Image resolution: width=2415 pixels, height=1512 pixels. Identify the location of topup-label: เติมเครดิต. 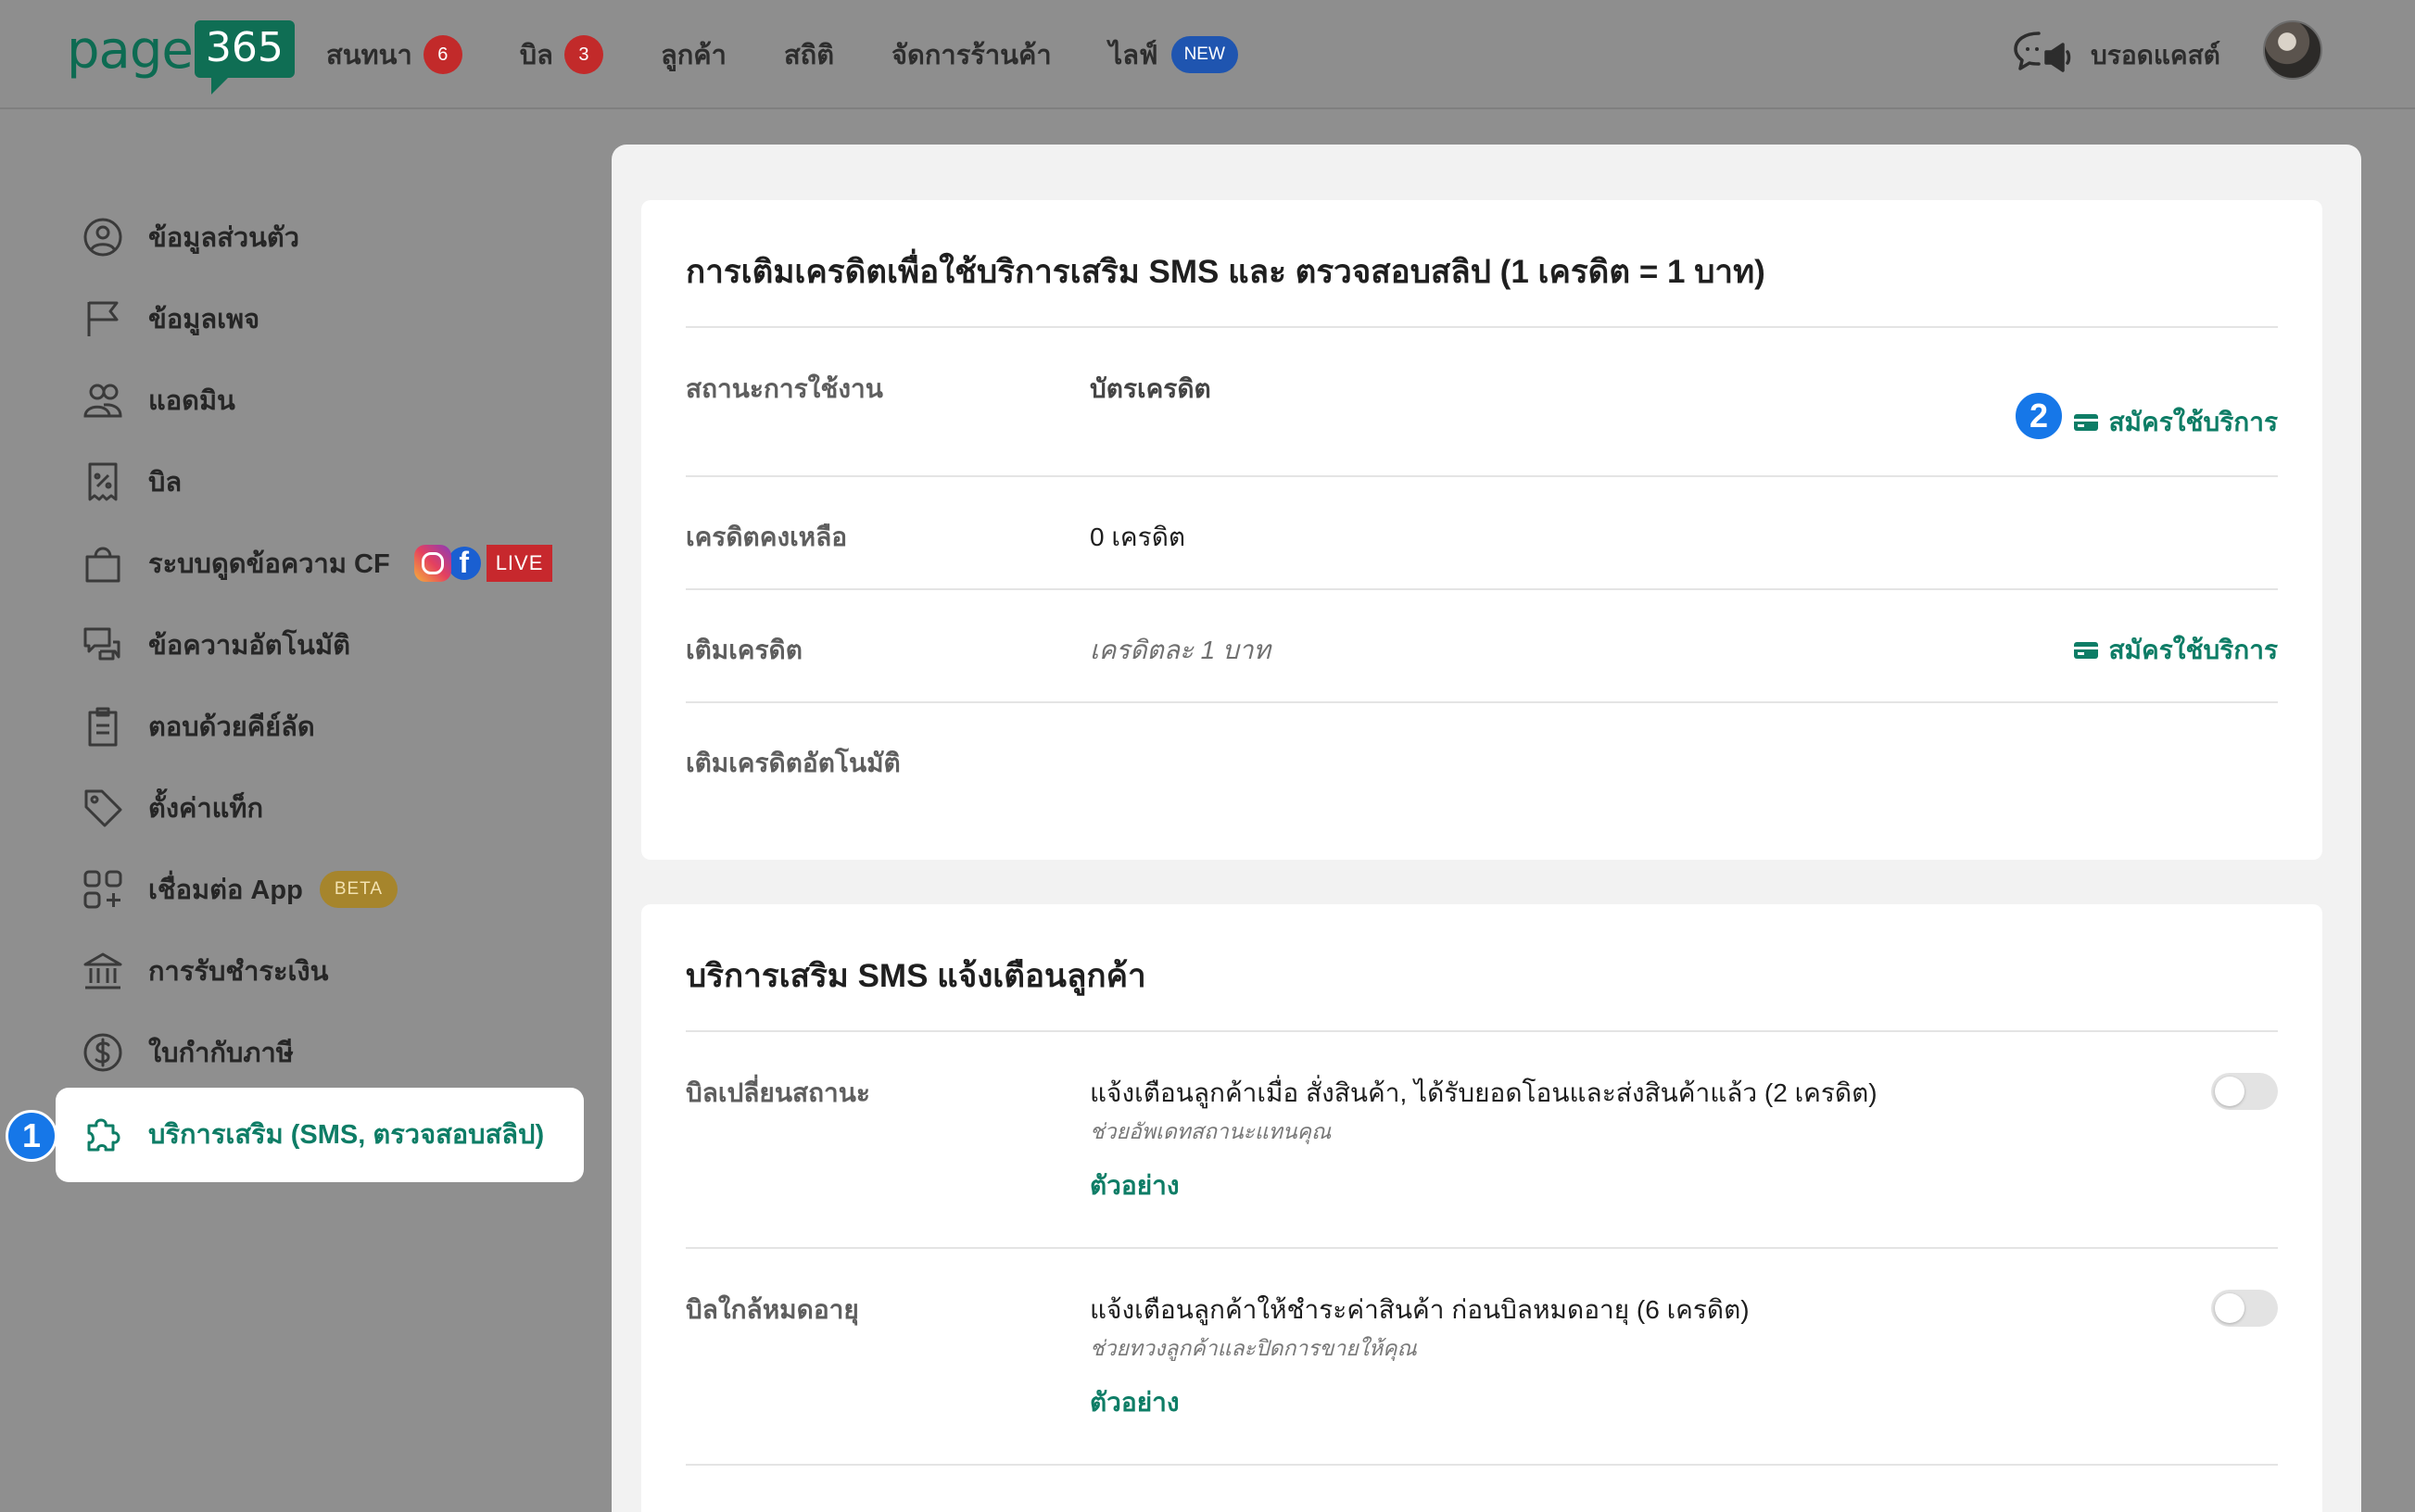
(744, 650).